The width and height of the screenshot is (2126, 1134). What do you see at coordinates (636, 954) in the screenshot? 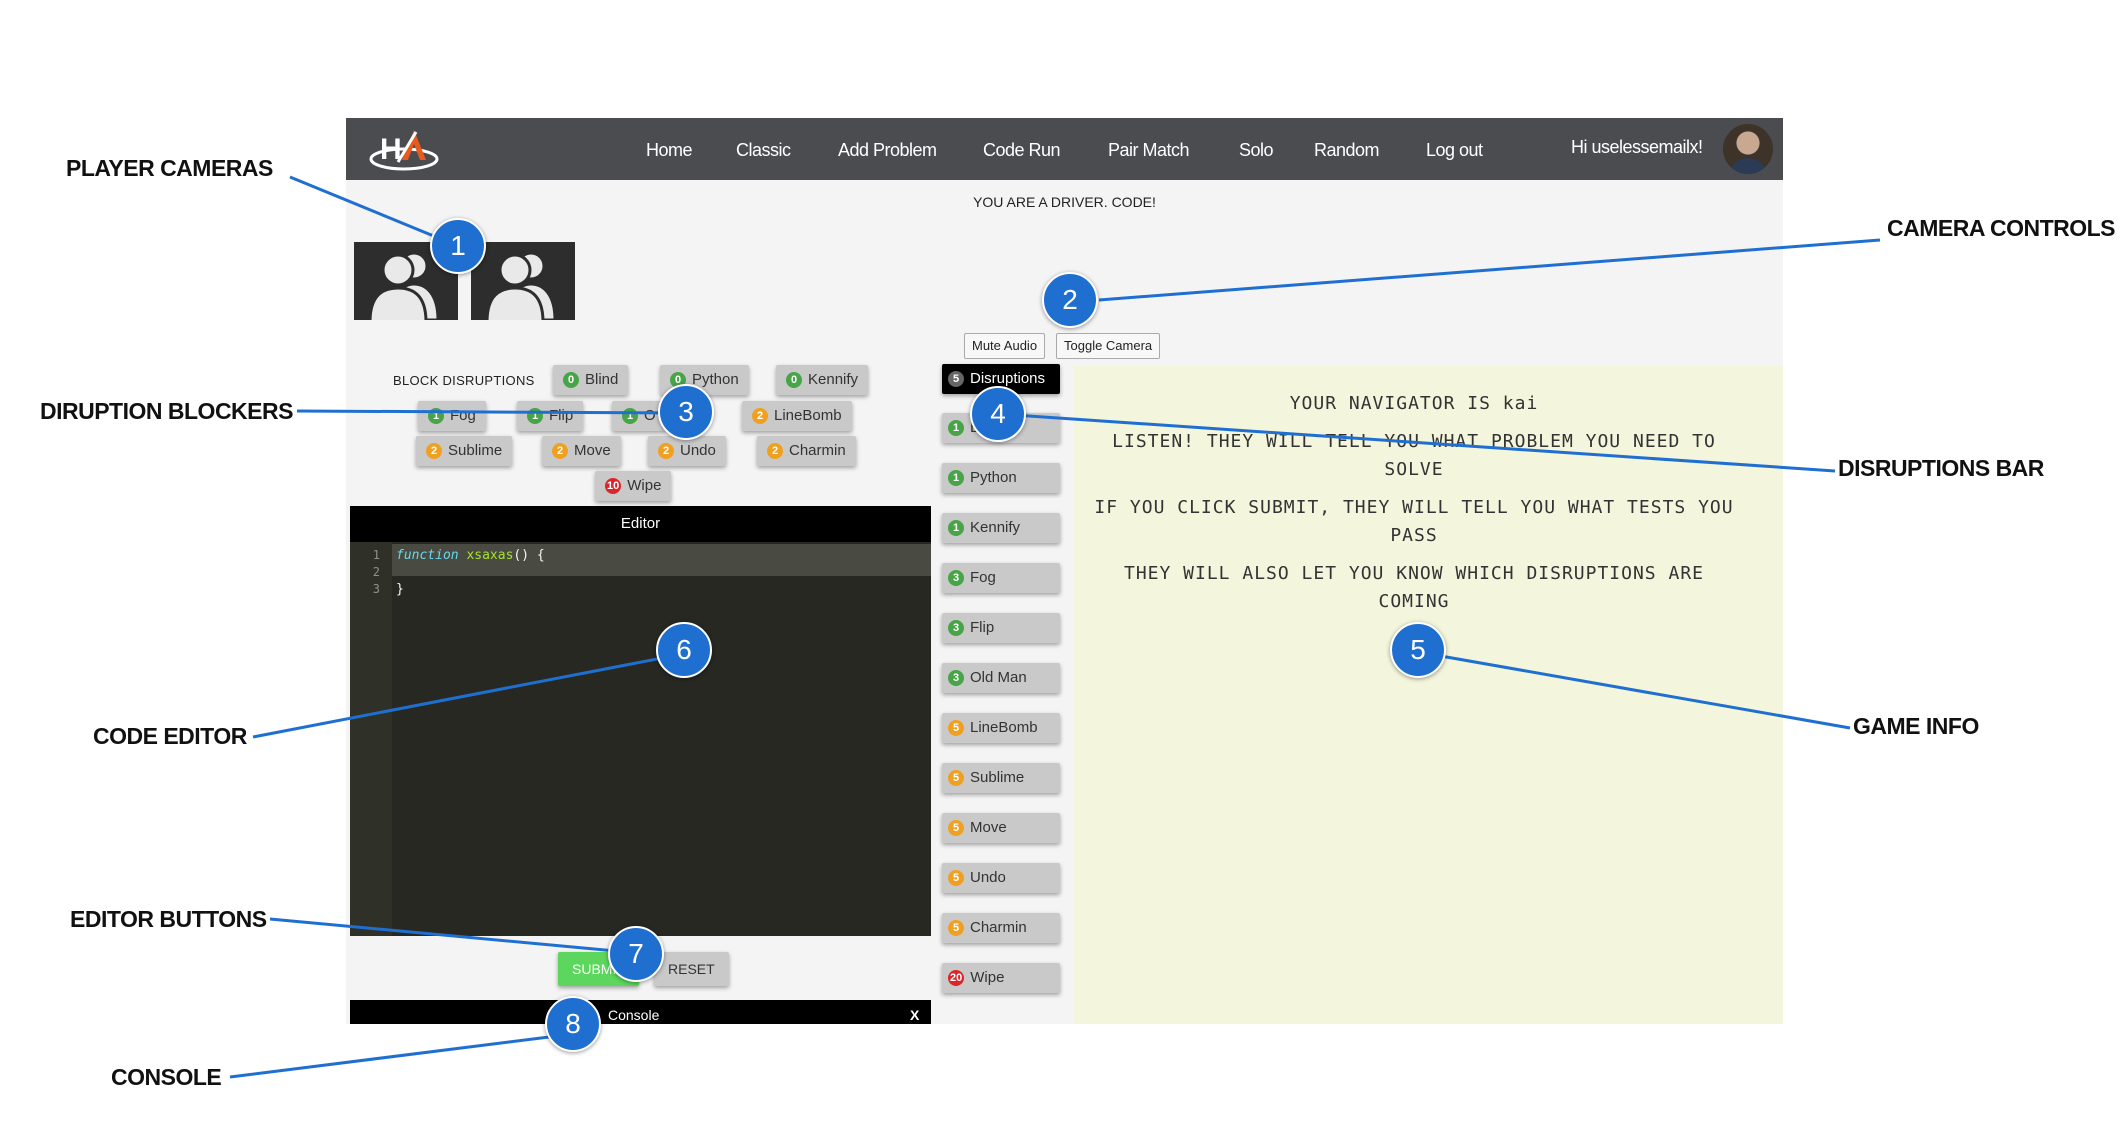
I see `marker-7: 7` at bounding box center [636, 954].